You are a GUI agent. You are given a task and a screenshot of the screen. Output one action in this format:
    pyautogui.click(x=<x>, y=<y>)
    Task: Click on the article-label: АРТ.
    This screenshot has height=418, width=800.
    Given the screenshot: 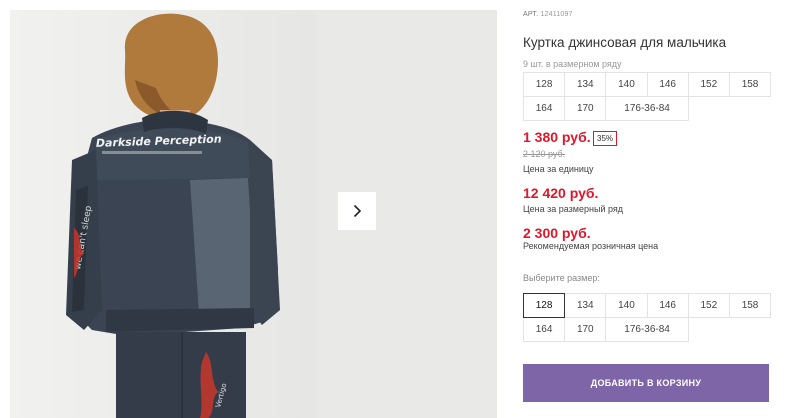 What is the action you would take?
    pyautogui.click(x=531, y=14)
    